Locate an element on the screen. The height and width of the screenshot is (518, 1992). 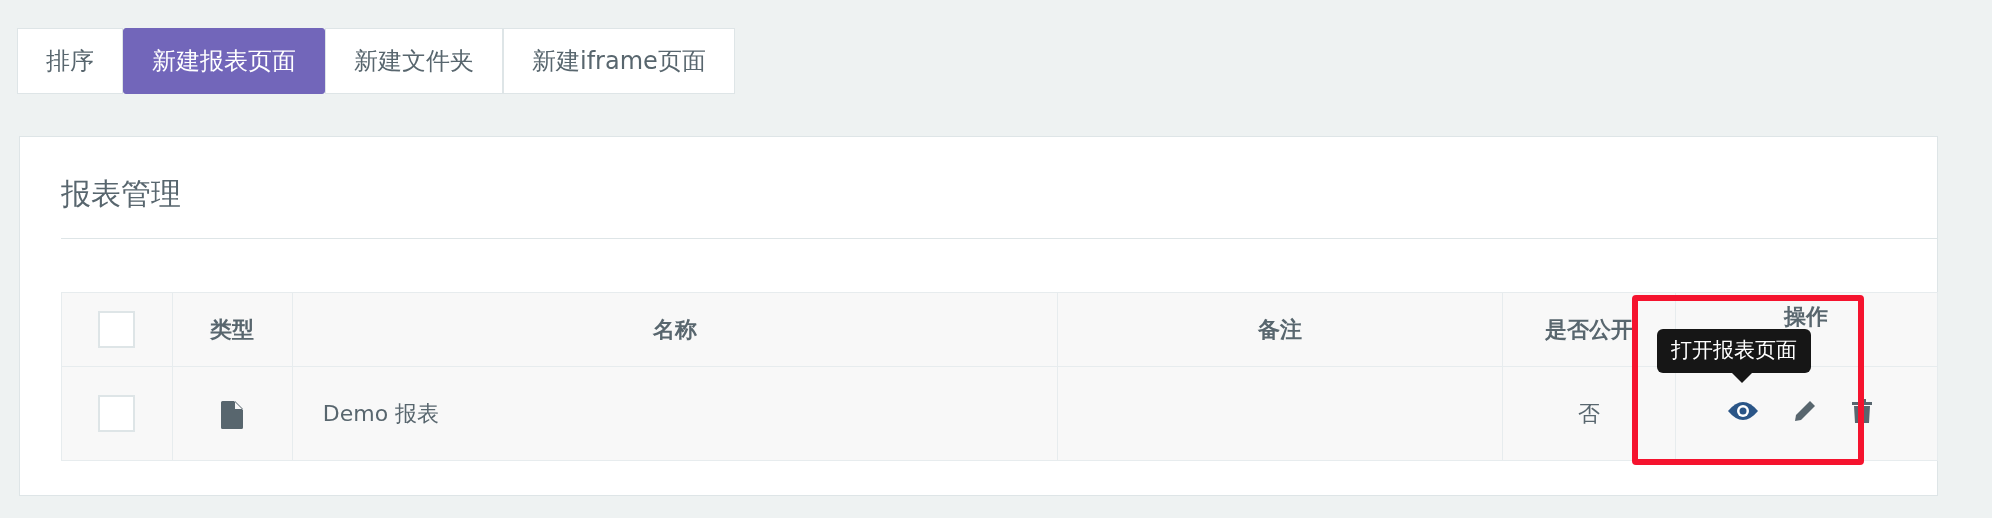
report-name: Demo 报表 is located at coordinates (381, 413).